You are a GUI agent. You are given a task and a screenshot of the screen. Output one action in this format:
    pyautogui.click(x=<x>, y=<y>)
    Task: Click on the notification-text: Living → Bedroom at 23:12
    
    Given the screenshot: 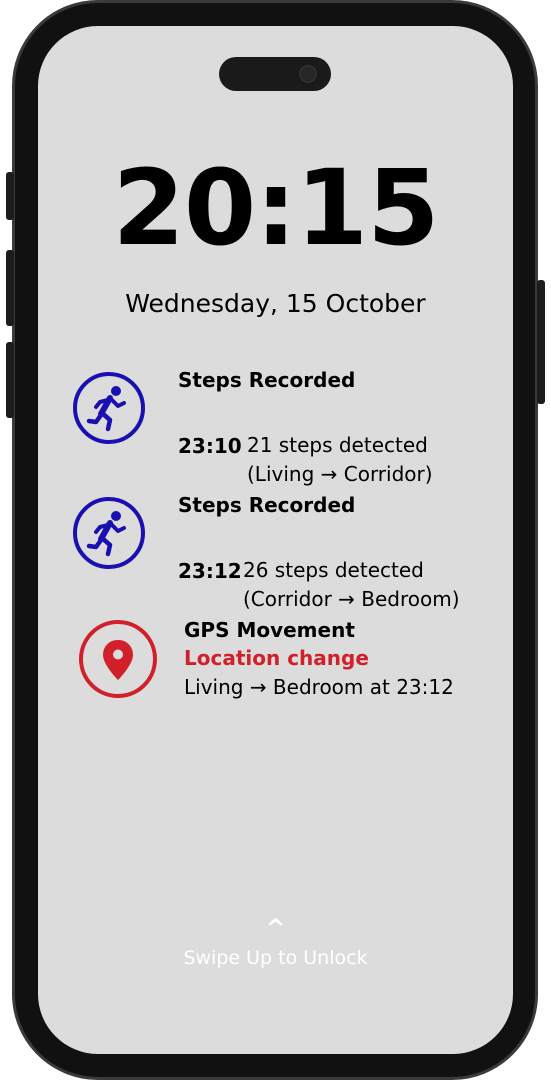 What is the action you would take?
    pyautogui.click(x=319, y=687)
    